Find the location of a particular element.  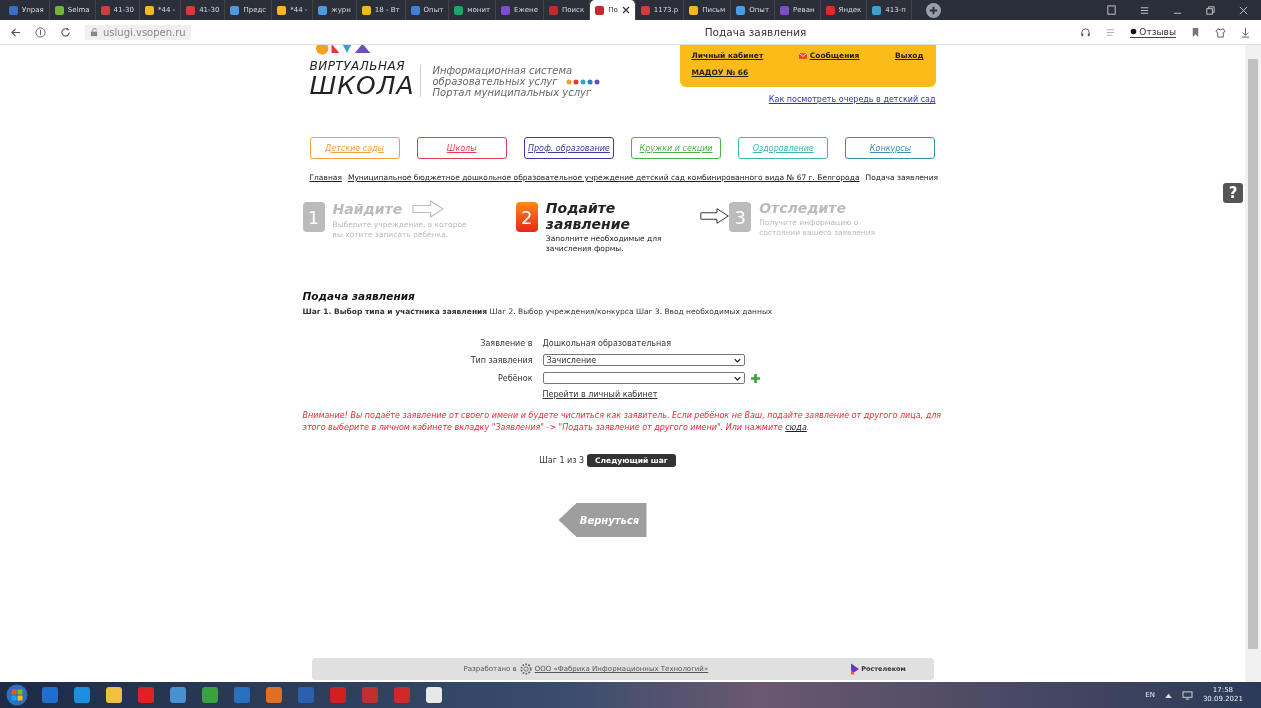

tagline-text: Информационная система is located at coordinates (503, 70).